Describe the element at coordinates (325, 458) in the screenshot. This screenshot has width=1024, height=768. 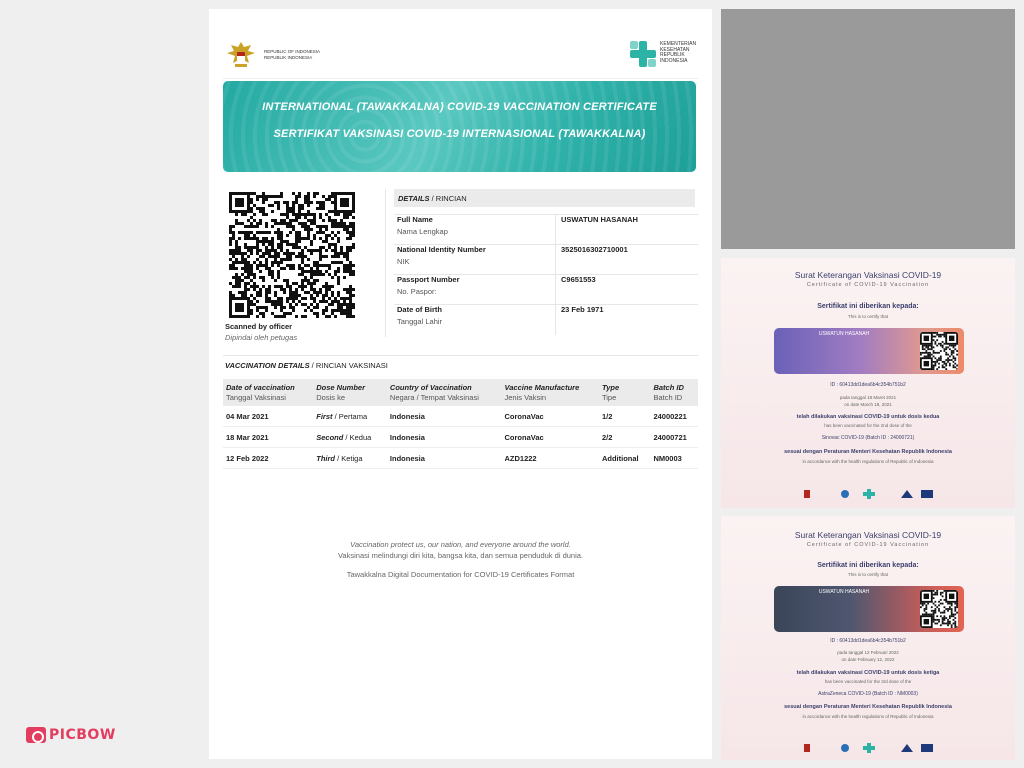
I see `dose-en: Third` at that location.